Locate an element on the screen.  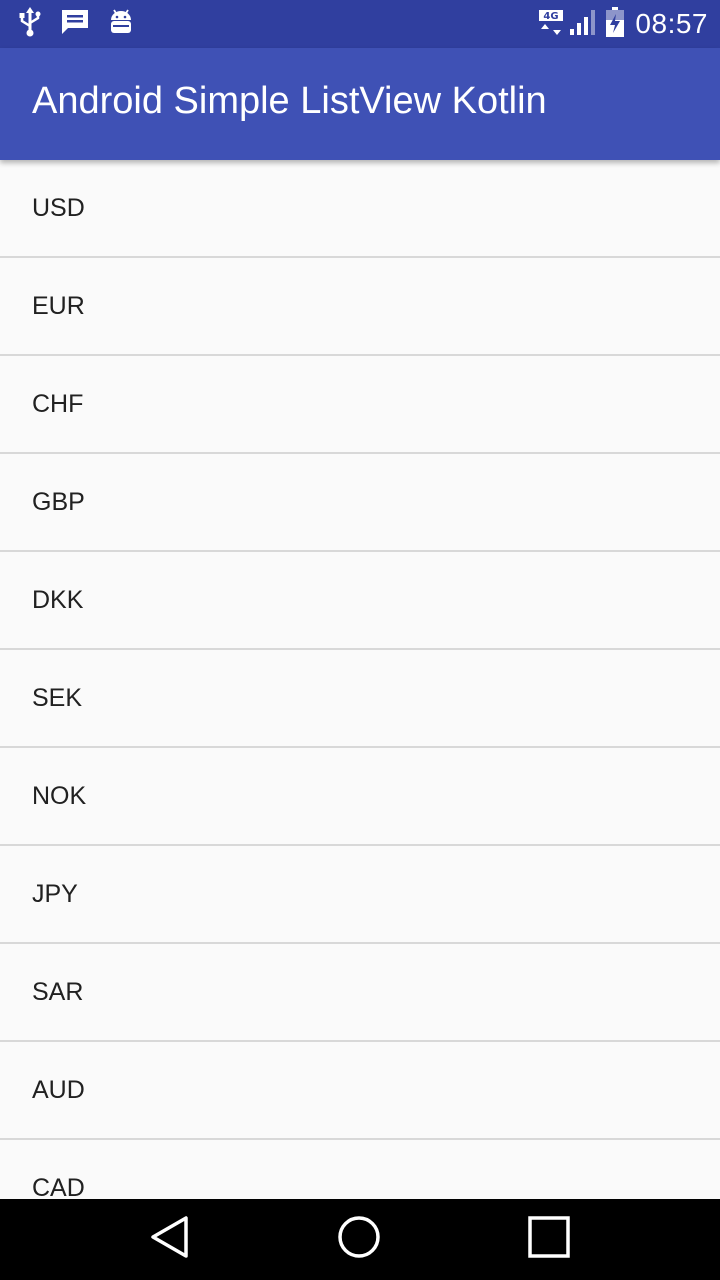
home-icon is located at coordinates (359, 1239).